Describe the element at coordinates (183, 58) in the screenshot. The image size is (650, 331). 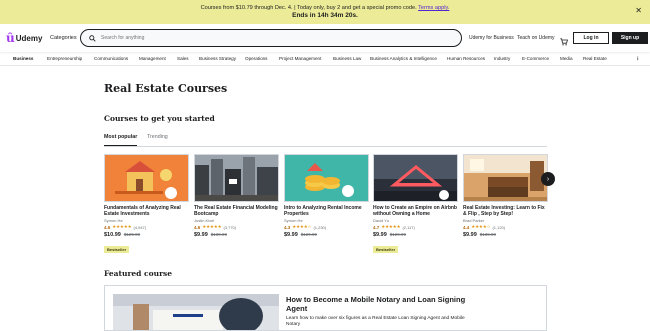
I see `catnav-item: Sales` at that location.